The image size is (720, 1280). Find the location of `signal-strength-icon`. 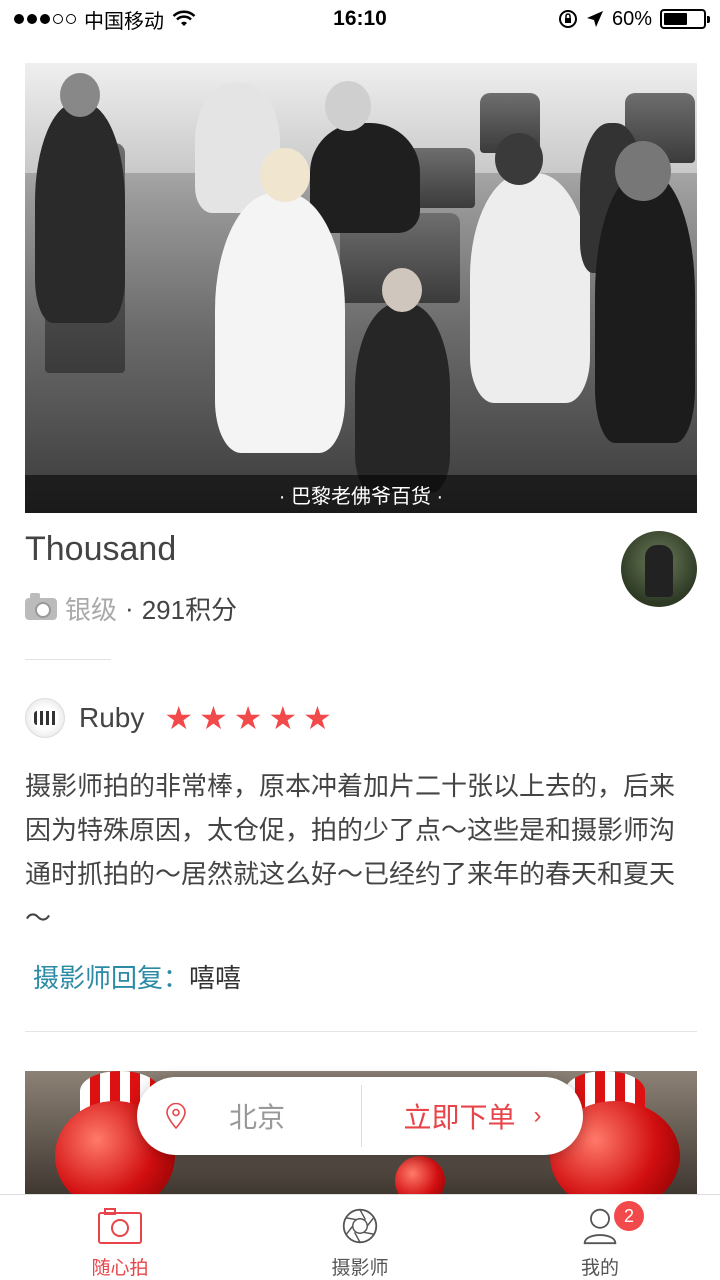

signal-strength-icon is located at coordinates (45, 19).